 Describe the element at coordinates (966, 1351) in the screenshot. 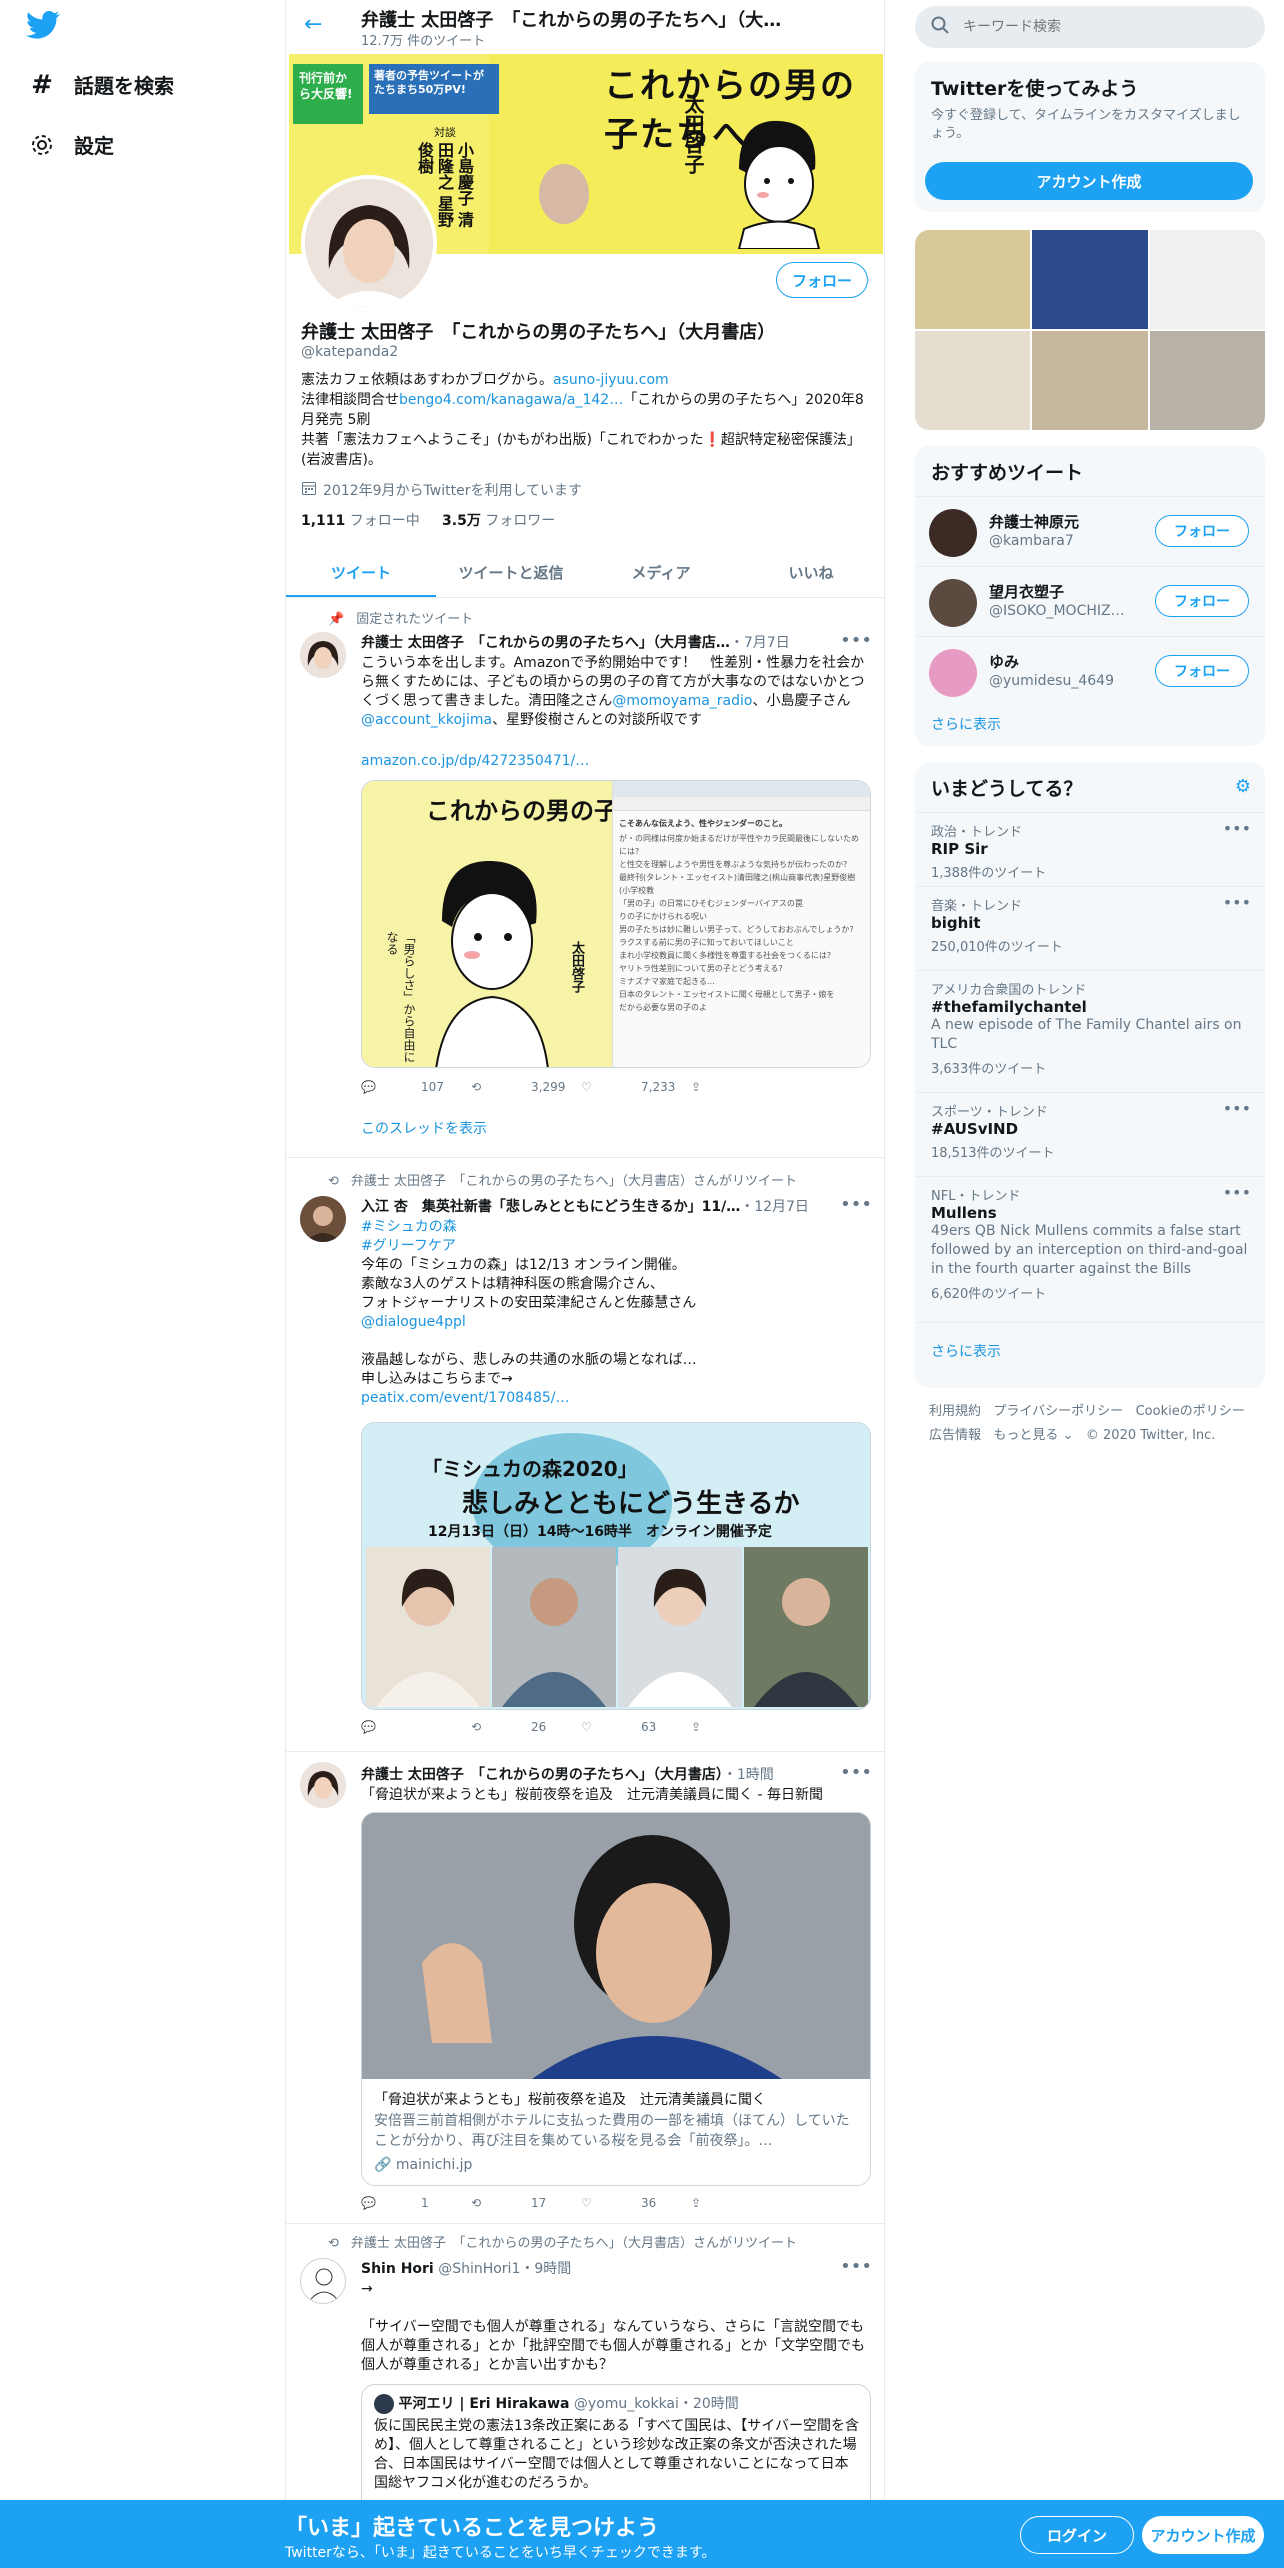

I see `trends-more-link: さらに表示` at that location.